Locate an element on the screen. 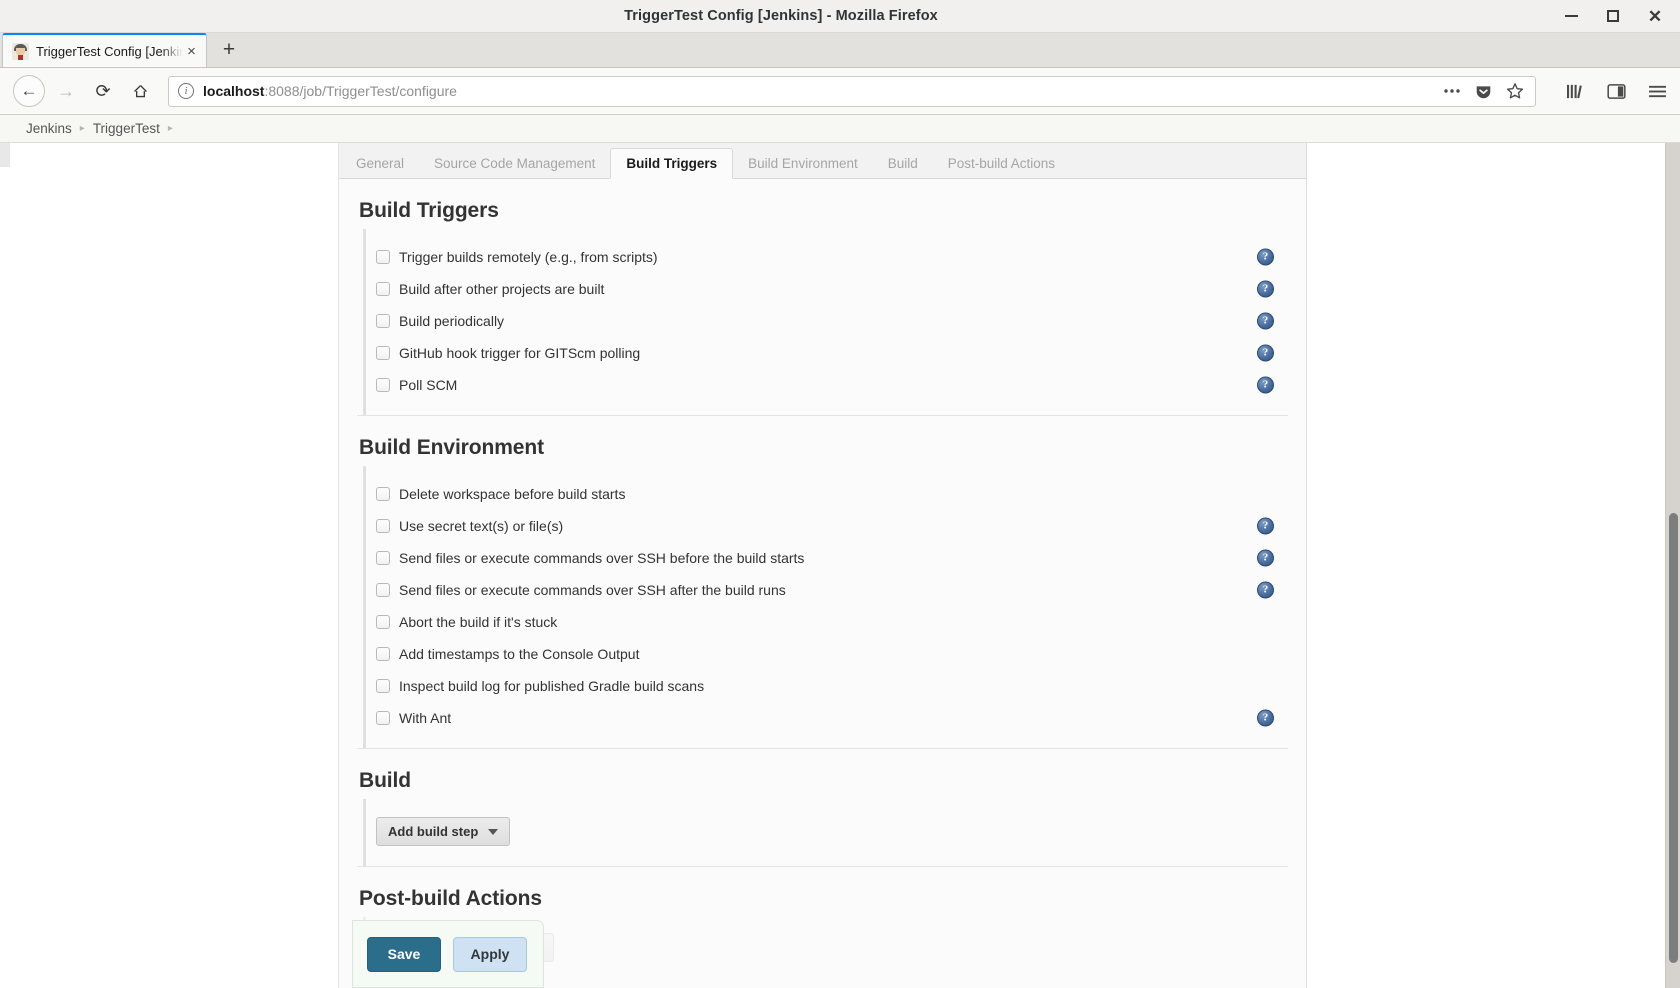 Image resolution: width=1680 pixels, height=988 pixels. section-title-build-triggers: Build Triggers is located at coordinates (429, 210).